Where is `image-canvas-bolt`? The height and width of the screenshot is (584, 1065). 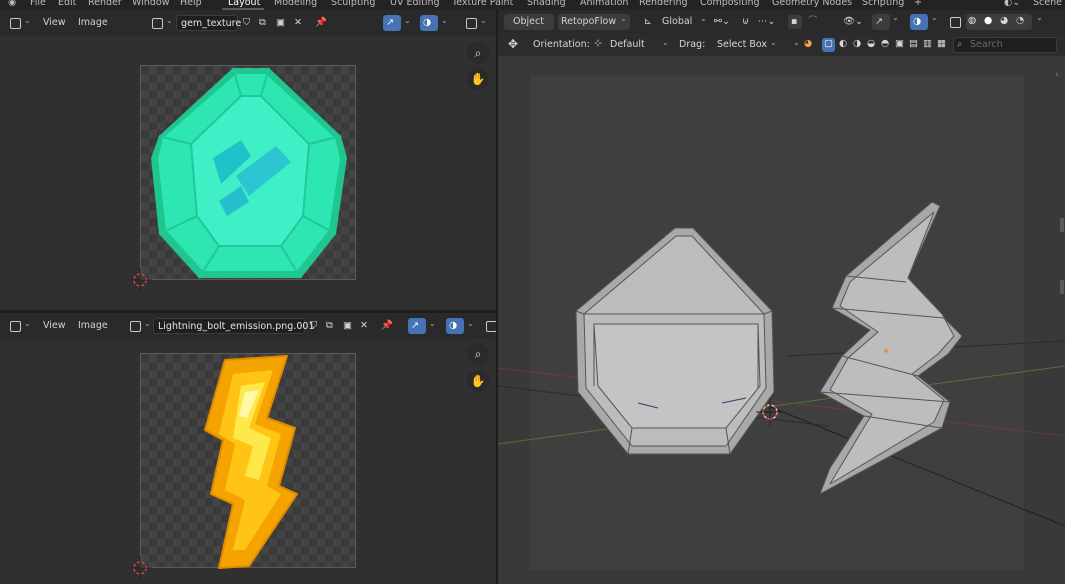 image-canvas-bolt is located at coordinates (248, 461).